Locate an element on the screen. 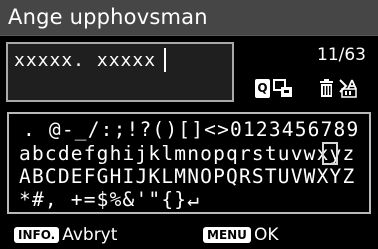  keyboard-row-uppercase: ABCDEFGHIJKLMNOPQRSTUVWXYZ is located at coordinates (187, 177).